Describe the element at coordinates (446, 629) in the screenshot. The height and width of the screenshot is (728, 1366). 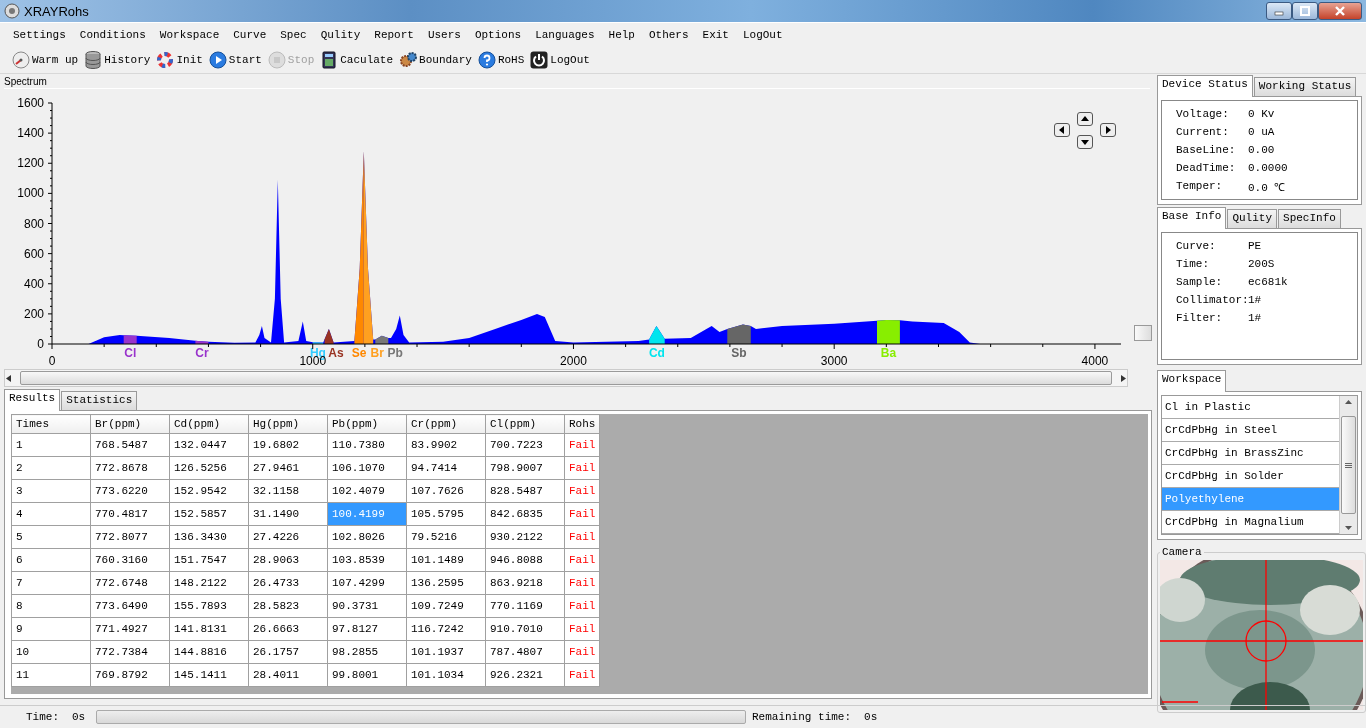
I see `table-cell: 116.7242` at that location.